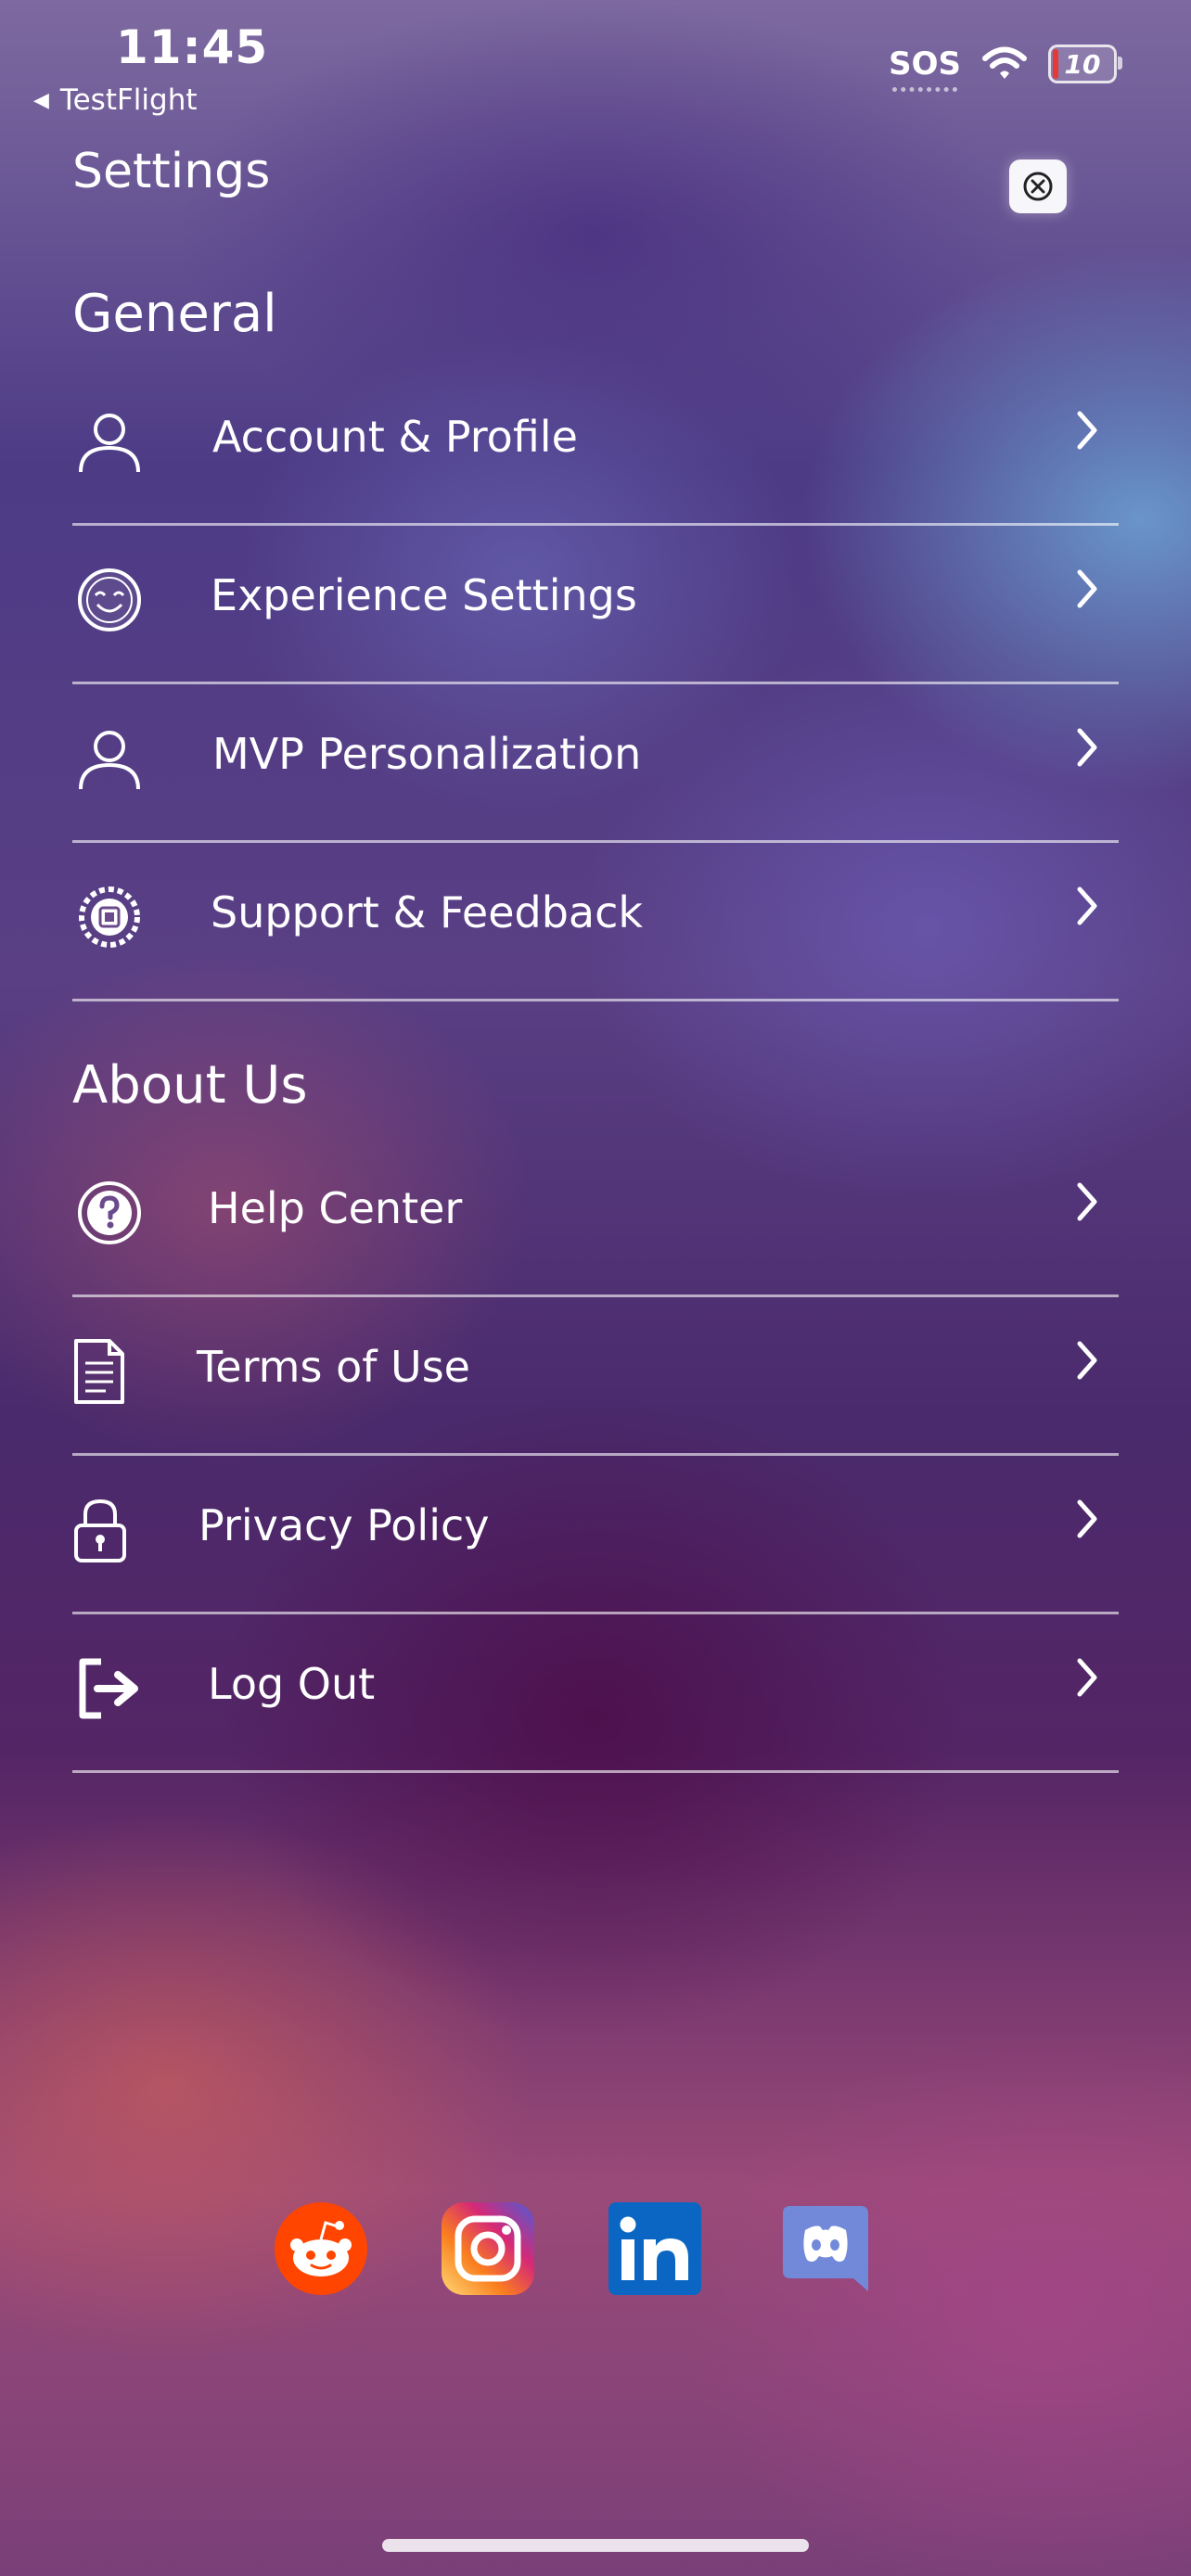 This screenshot has height=2576, width=1191. I want to click on back-app-label: TestFlight, so click(128, 100).